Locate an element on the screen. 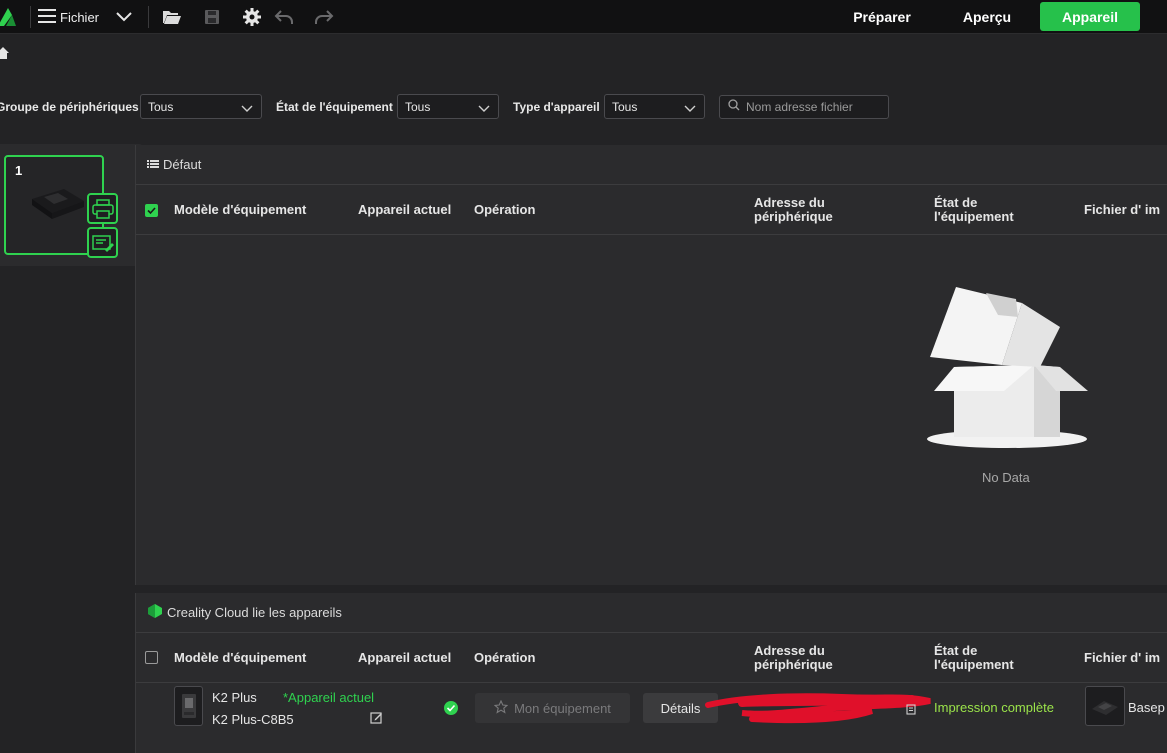  cloud-panel-title: Creality Cloud lie les appareils is located at coordinates (254, 612).